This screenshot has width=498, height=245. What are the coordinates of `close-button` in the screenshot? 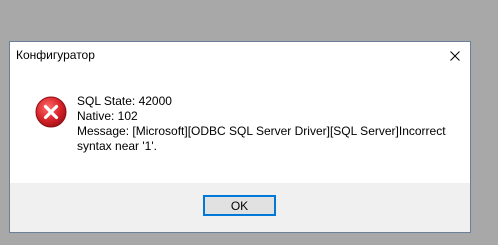 It's located at (455, 55).